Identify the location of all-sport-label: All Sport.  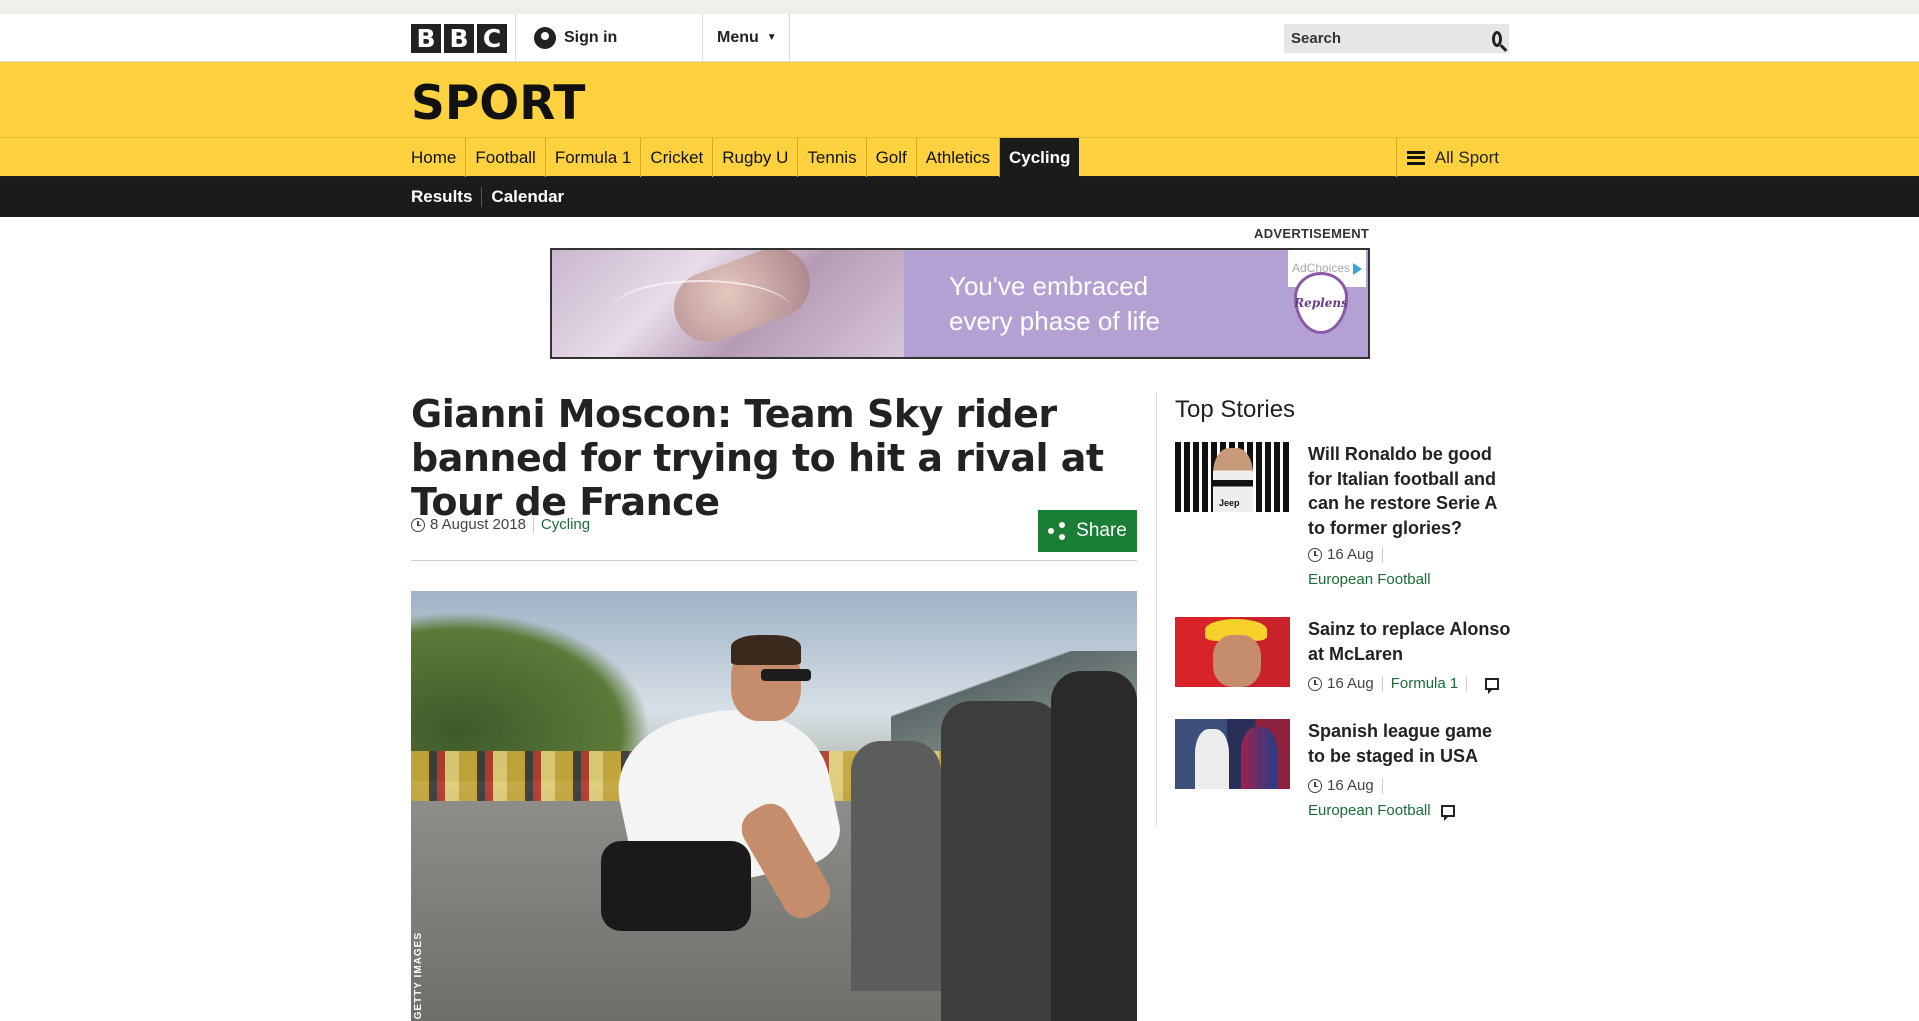
(1466, 157).